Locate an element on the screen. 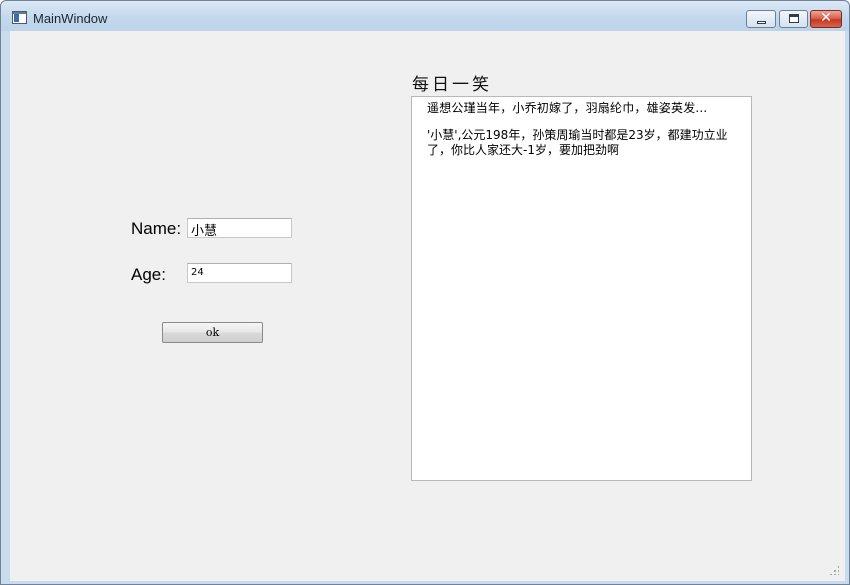  age-field: 24 is located at coordinates (239, 273).